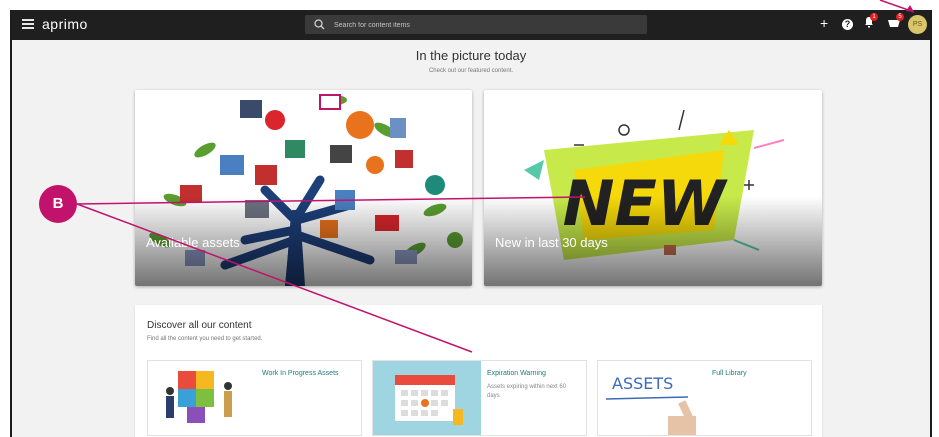 The image size is (939, 437). What do you see at coordinates (874, 17) in the screenshot?
I see `notification-badge: 1` at bounding box center [874, 17].